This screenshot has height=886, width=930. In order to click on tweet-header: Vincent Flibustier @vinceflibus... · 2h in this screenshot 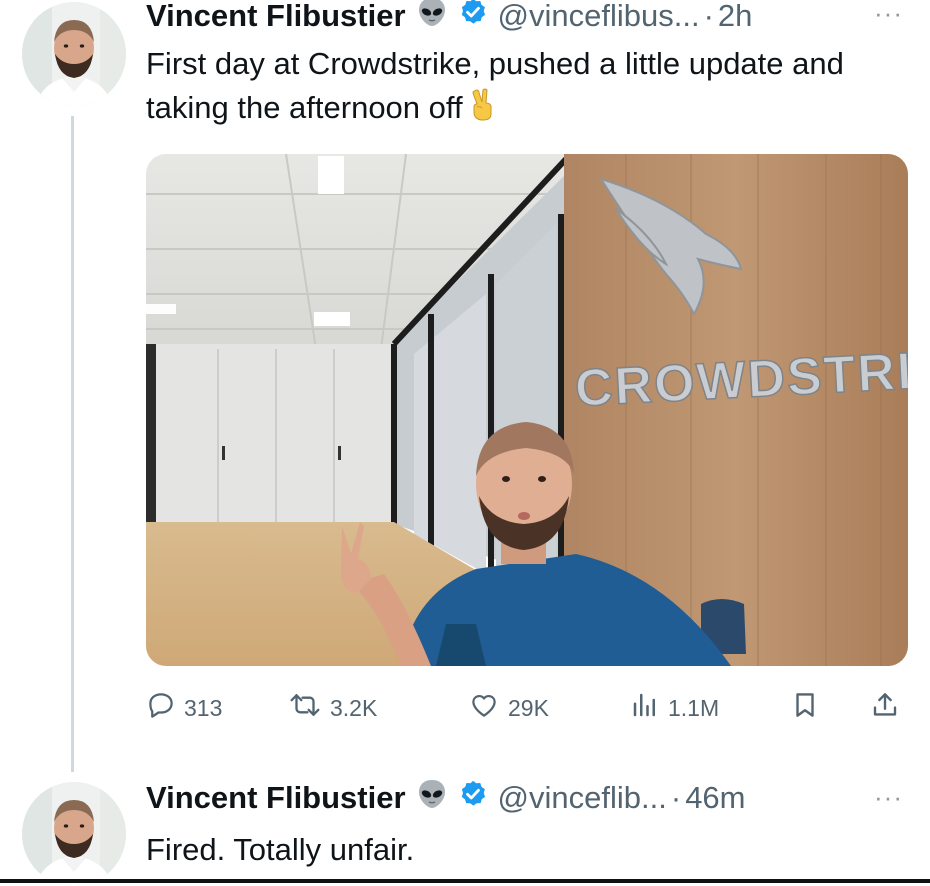, I will do `click(449, 18)`.